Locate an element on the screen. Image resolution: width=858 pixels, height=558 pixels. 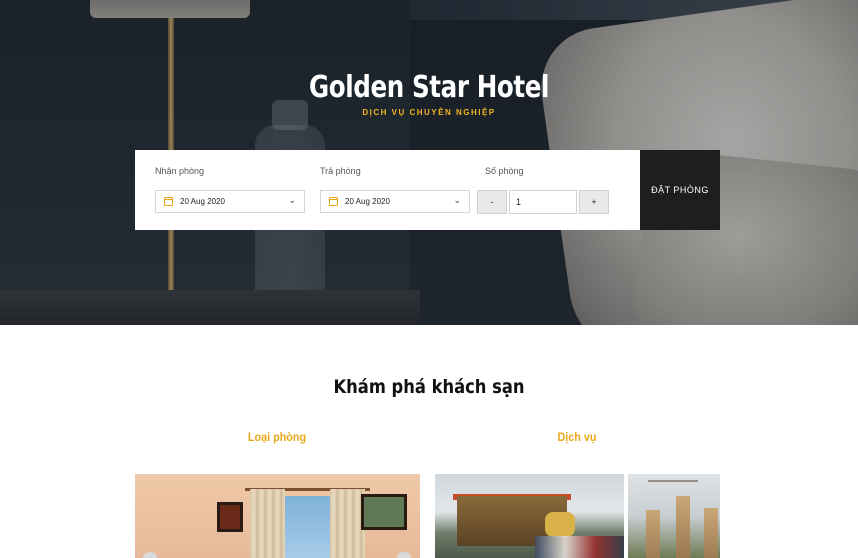
checkout-date-value: 20 Aug 2020 is located at coordinates (367, 201).